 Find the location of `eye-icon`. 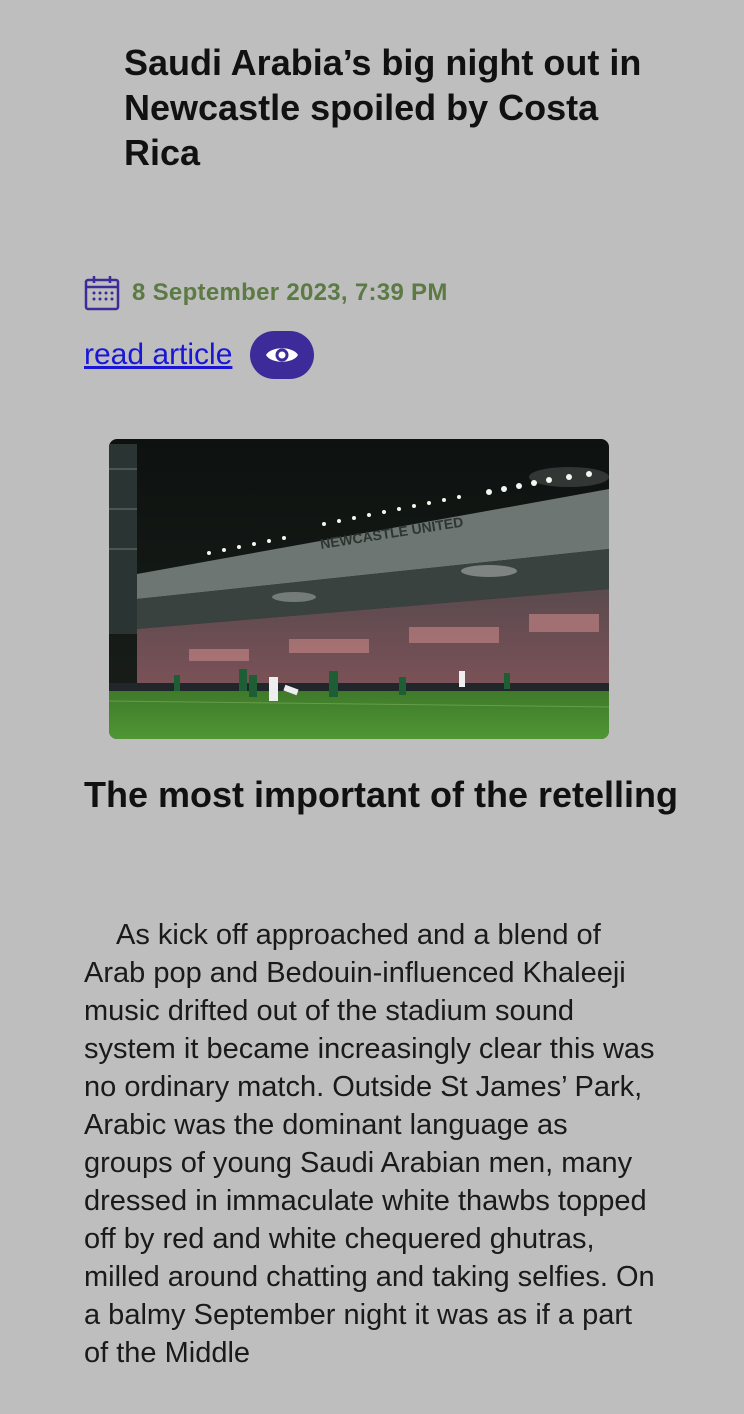

eye-icon is located at coordinates (282, 355).